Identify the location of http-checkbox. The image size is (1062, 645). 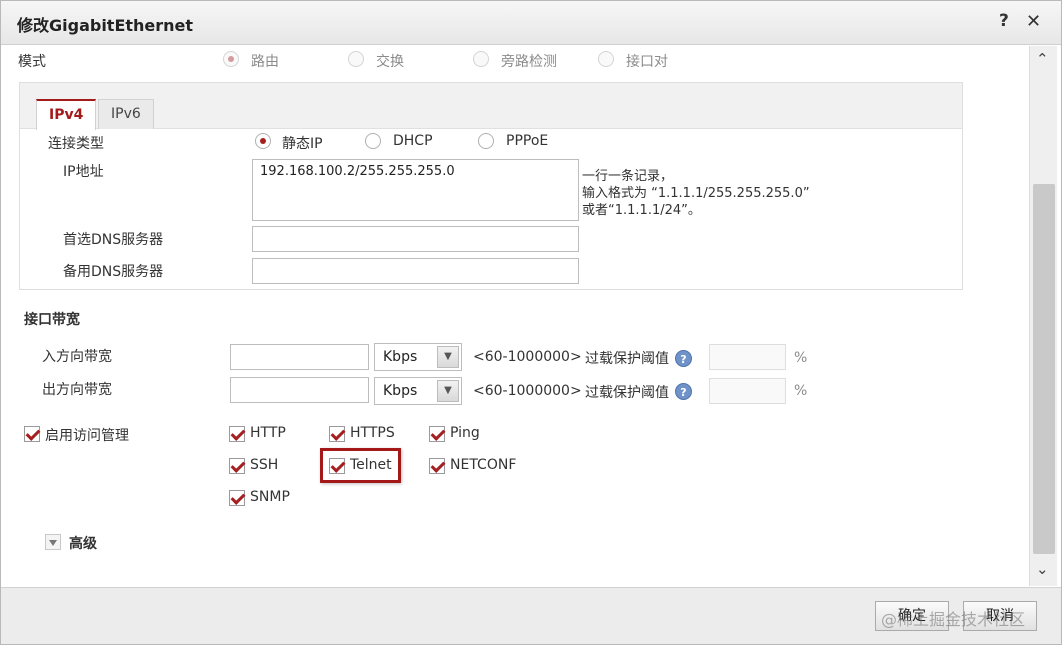
(237, 434).